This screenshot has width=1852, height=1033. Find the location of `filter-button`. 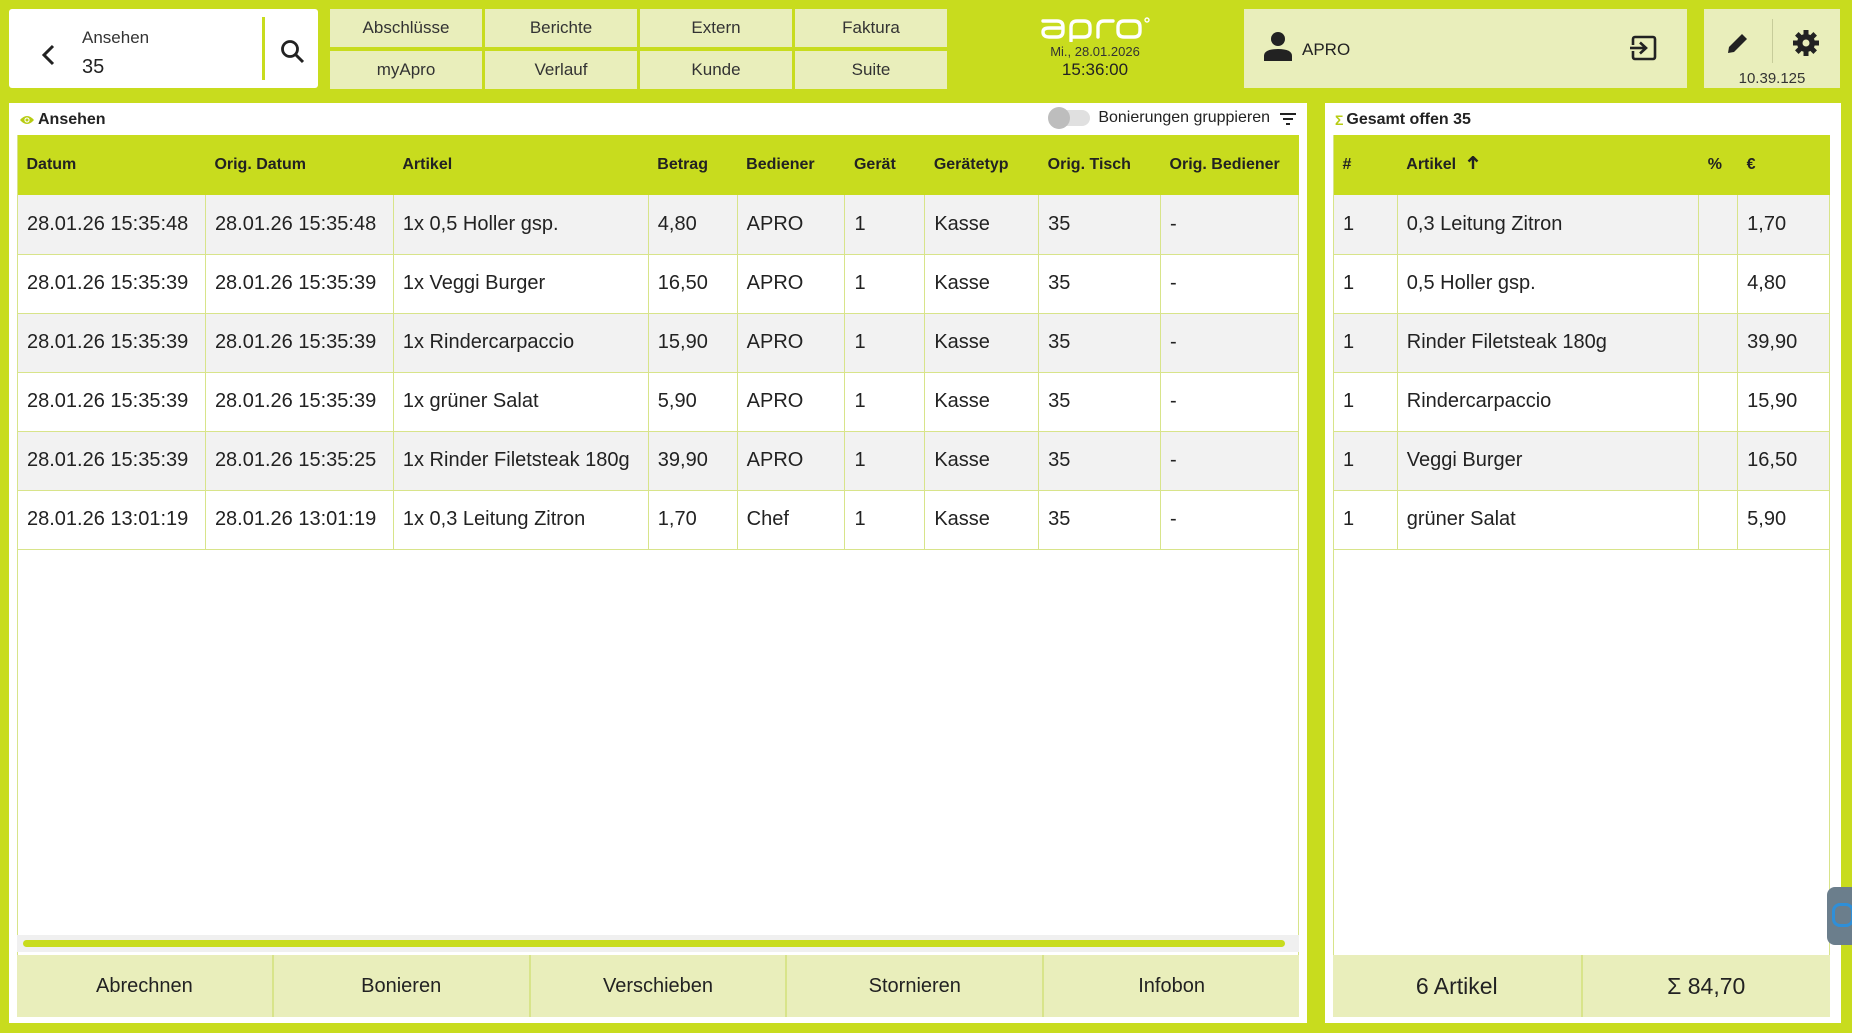

filter-button is located at coordinates (1288, 119).